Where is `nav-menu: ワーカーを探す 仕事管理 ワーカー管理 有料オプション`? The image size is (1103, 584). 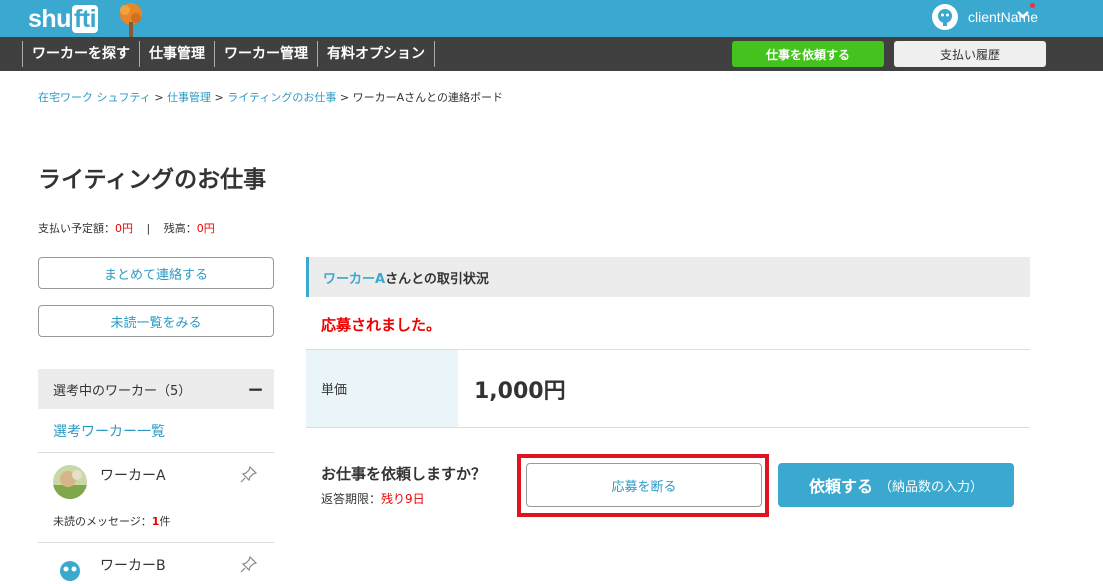
nav-menu: ワーカーを探す 仕事管理 ワーカー管理 有料オプション is located at coordinates (228, 54).